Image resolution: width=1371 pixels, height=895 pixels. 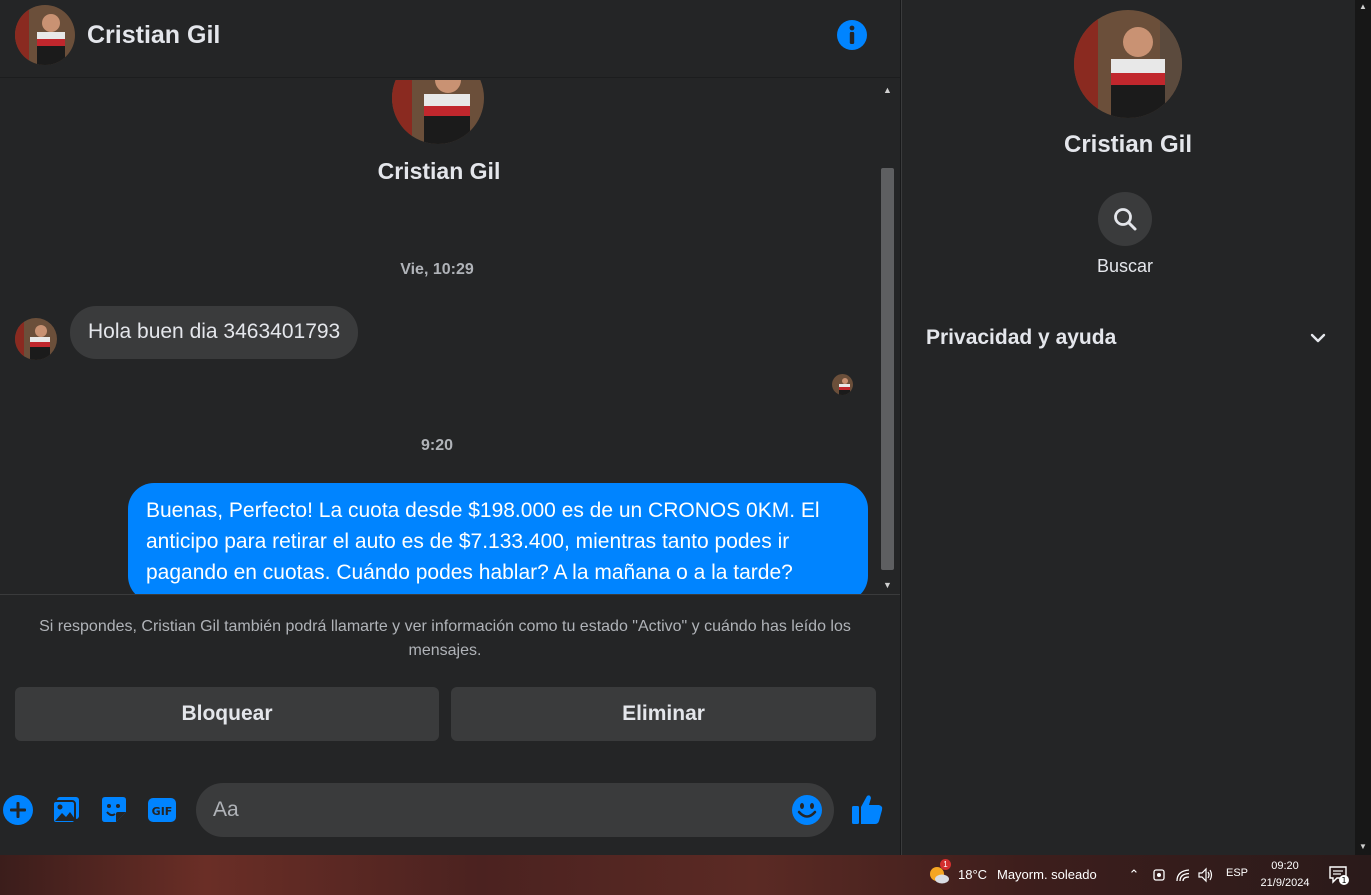 What do you see at coordinates (1128, 64) in the screenshot?
I see `side-profile-avatar` at bounding box center [1128, 64].